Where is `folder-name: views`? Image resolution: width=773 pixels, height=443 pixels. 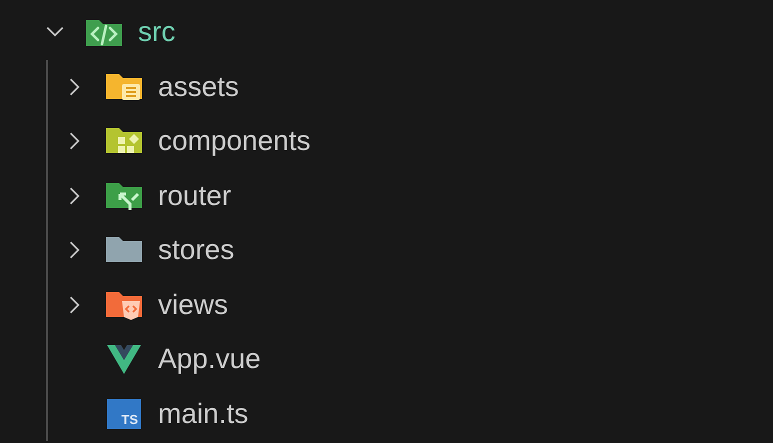
folder-name: views is located at coordinates (193, 304).